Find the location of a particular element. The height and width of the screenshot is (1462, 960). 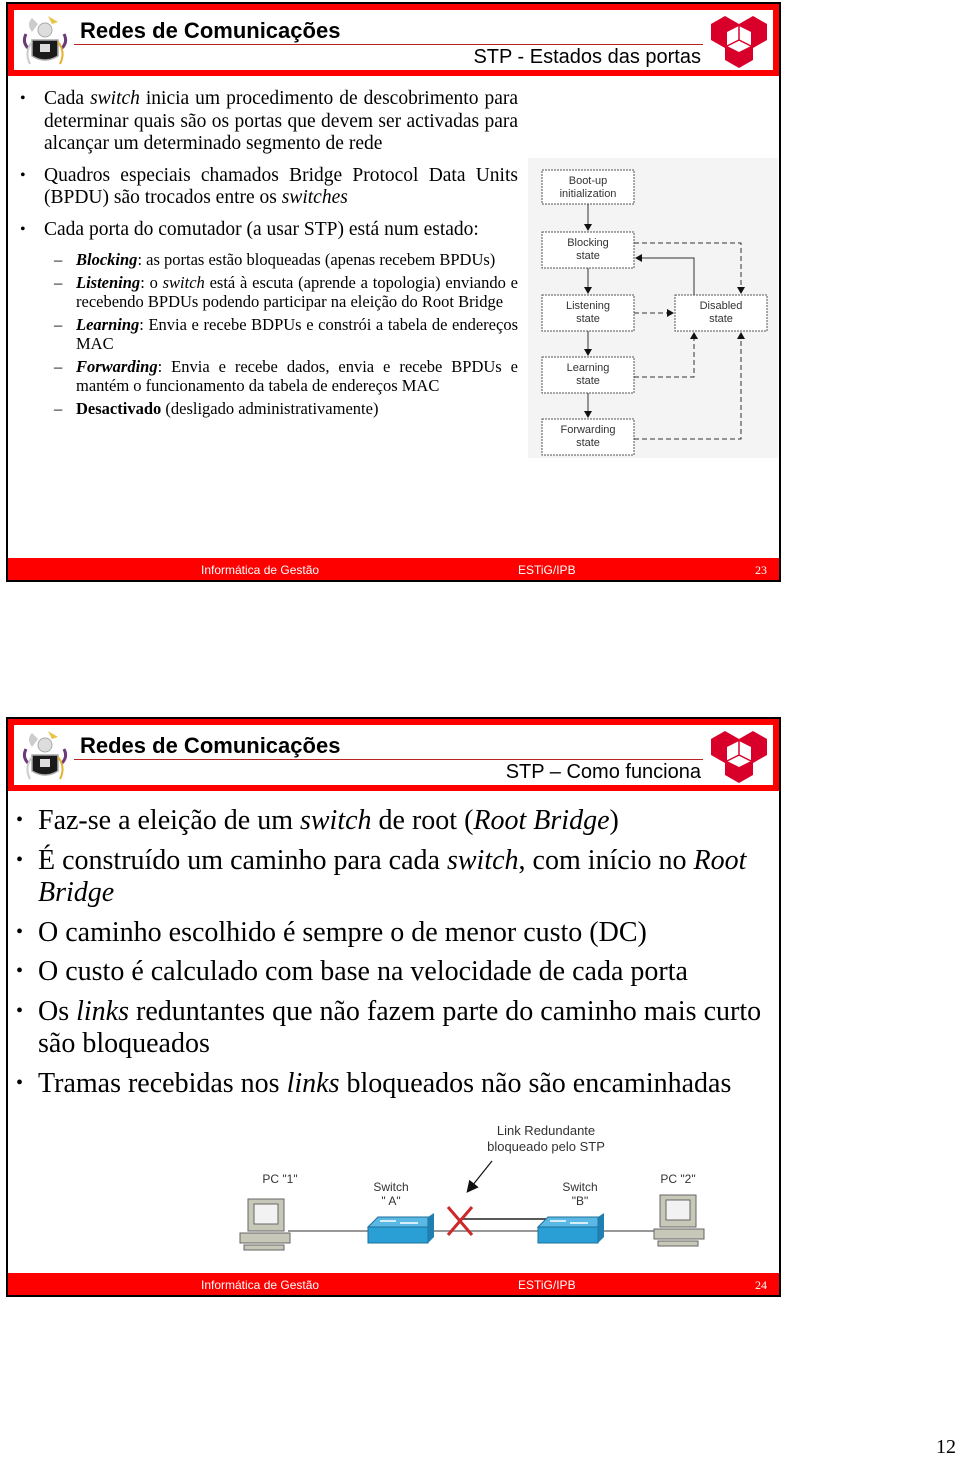

switch-a-icon is located at coordinates (400, 1228).